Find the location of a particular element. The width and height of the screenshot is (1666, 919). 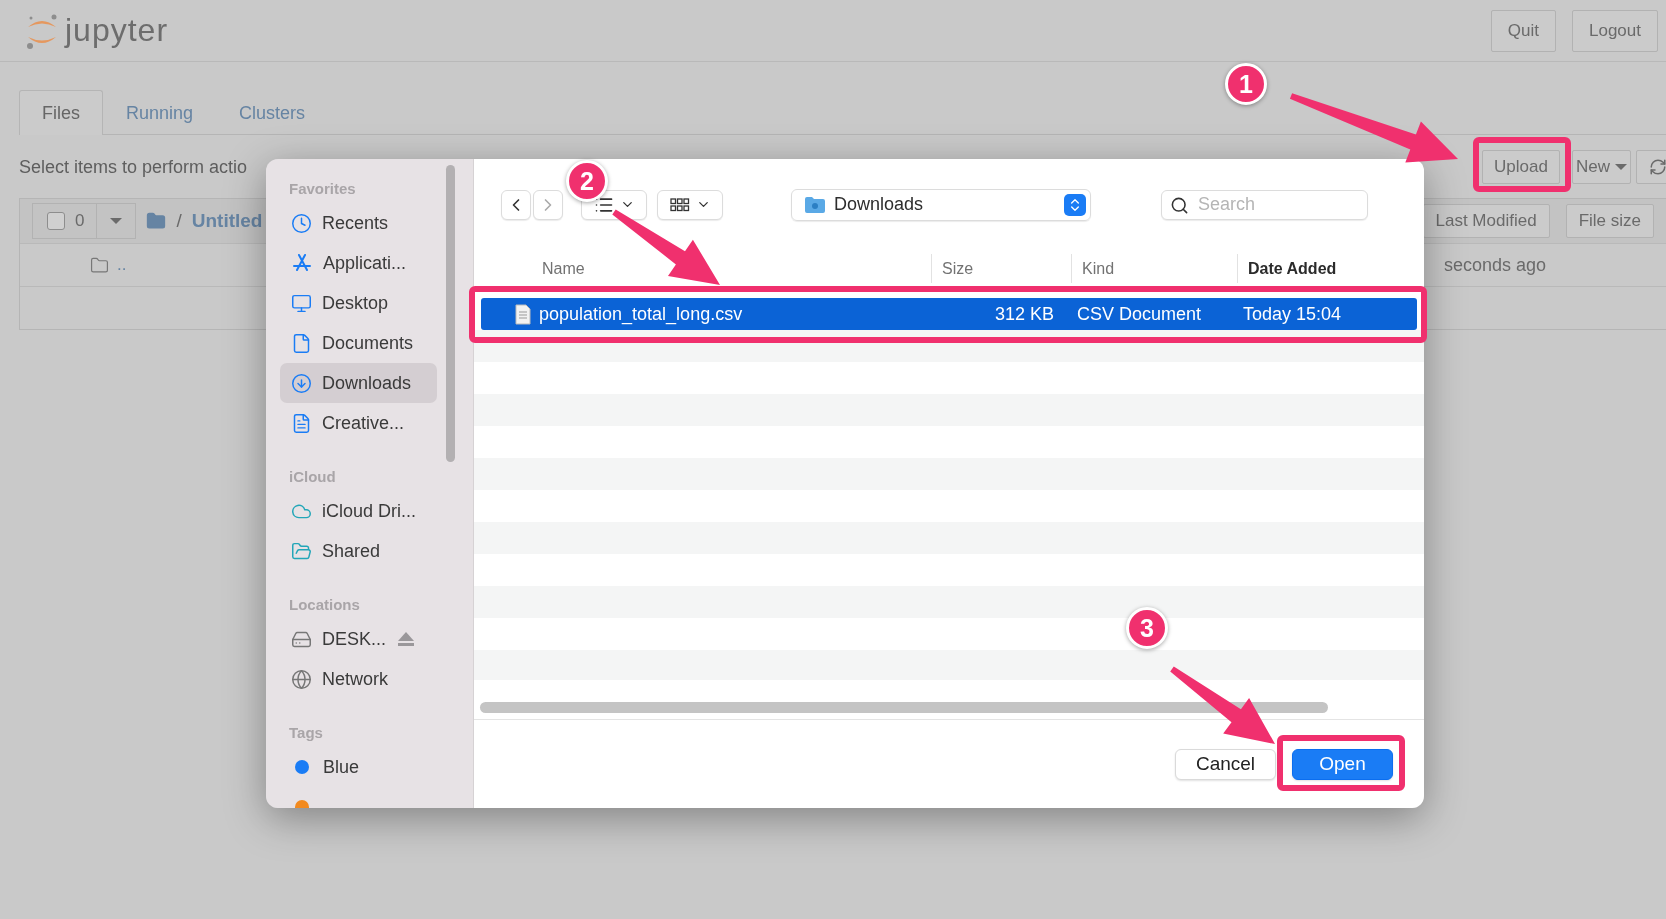

sidebar-item: Downloads is located at coordinates (358, 383).